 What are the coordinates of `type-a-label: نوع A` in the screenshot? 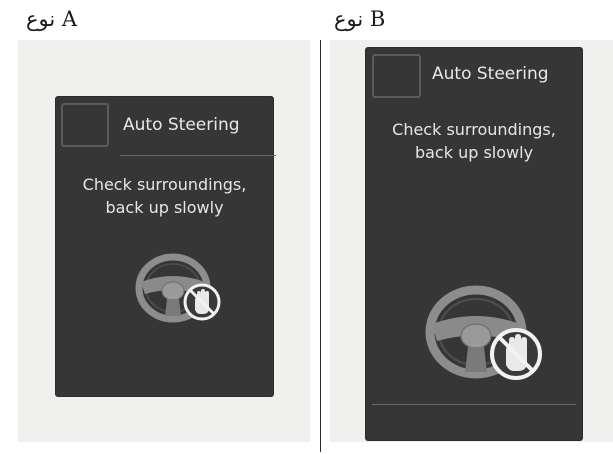 It's located at (52, 19).